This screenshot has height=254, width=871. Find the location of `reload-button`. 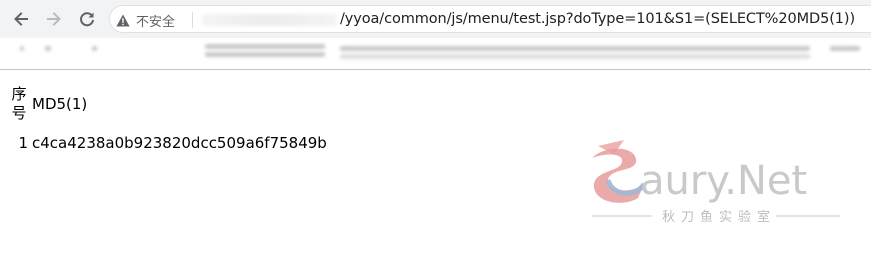

reload-button is located at coordinates (87, 19).